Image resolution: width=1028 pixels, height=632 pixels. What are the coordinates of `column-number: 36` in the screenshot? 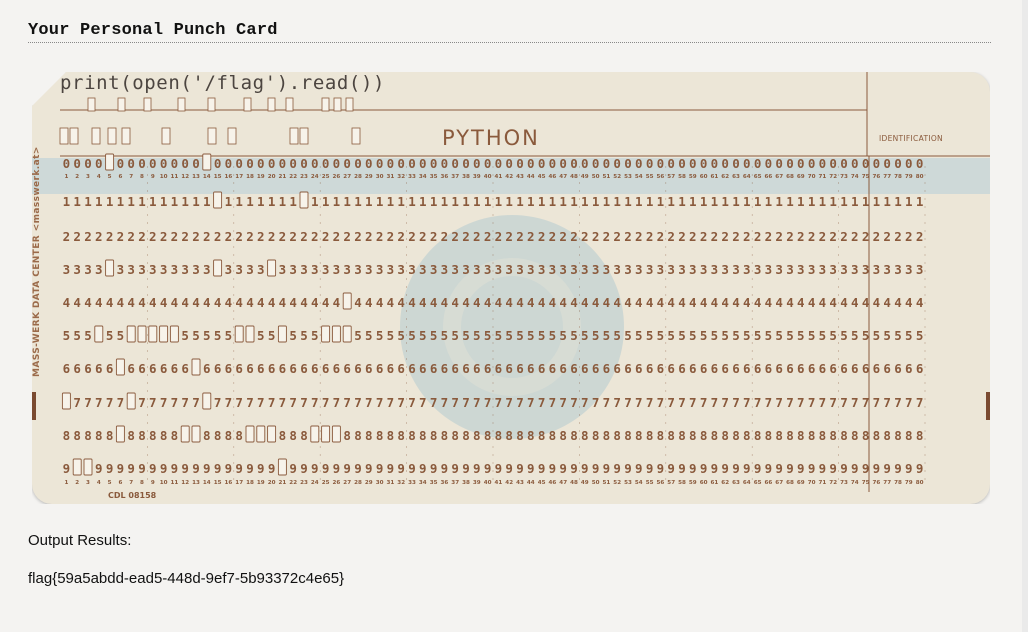 It's located at (445, 177).